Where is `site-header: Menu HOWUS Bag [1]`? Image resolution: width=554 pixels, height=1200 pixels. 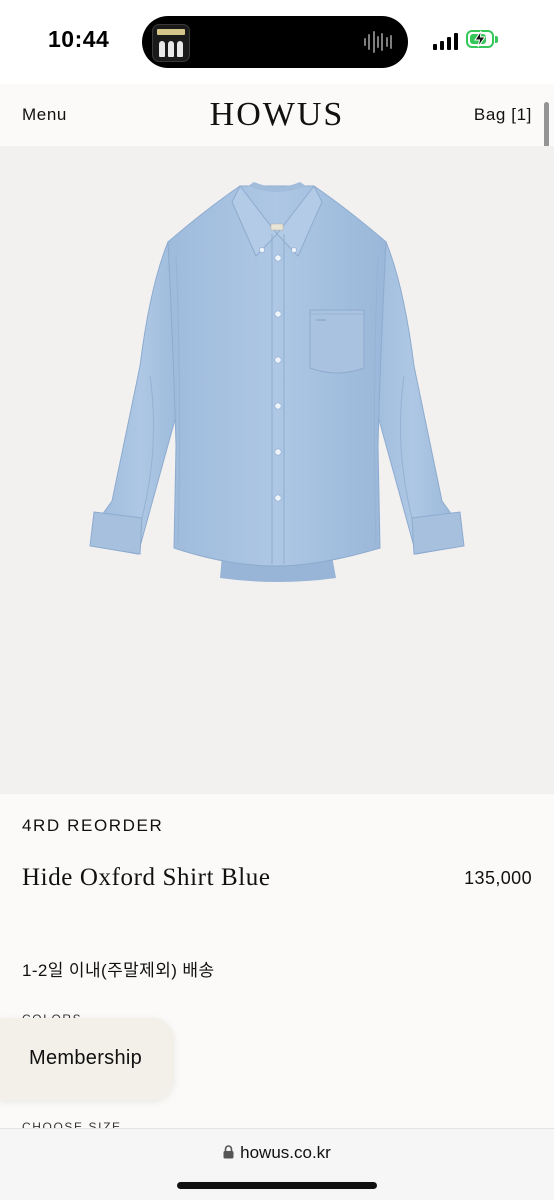 site-header: Menu HOWUS Bag [1] is located at coordinates (277, 115).